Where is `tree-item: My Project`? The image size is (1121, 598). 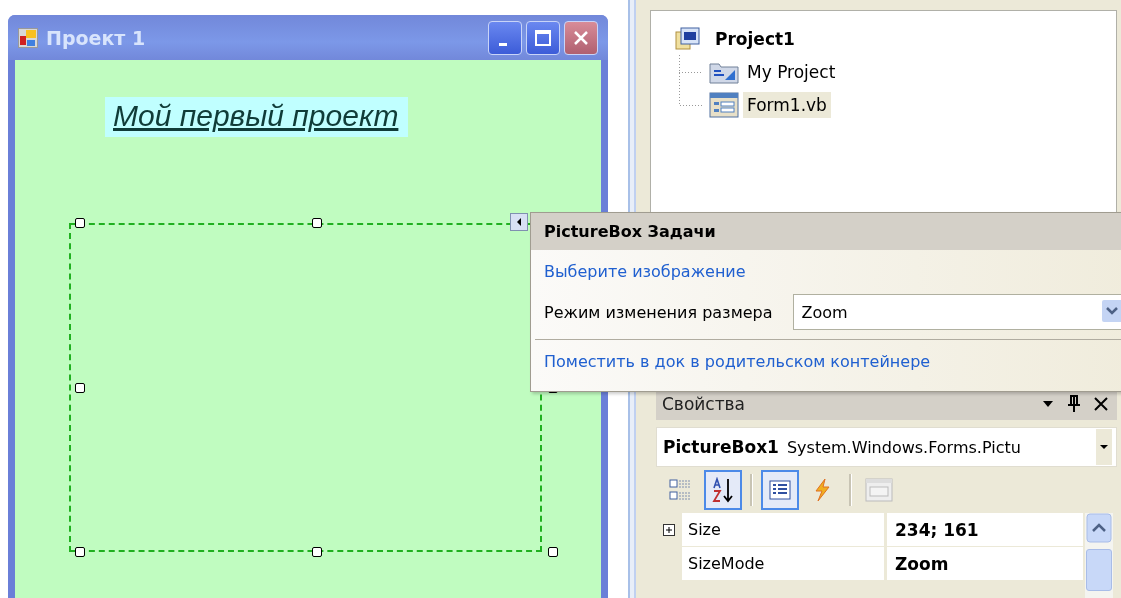 tree-item: My Project is located at coordinates (791, 71).